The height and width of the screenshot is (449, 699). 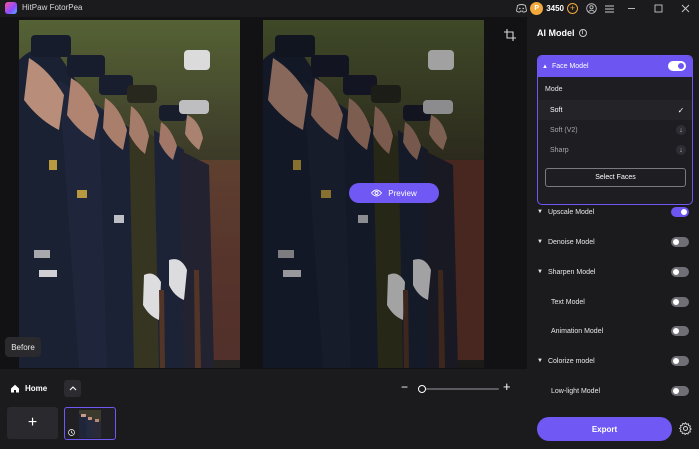 What do you see at coordinates (52, 7) in the screenshot?
I see `app-title: HitPaw FotorPea` at bounding box center [52, 7].